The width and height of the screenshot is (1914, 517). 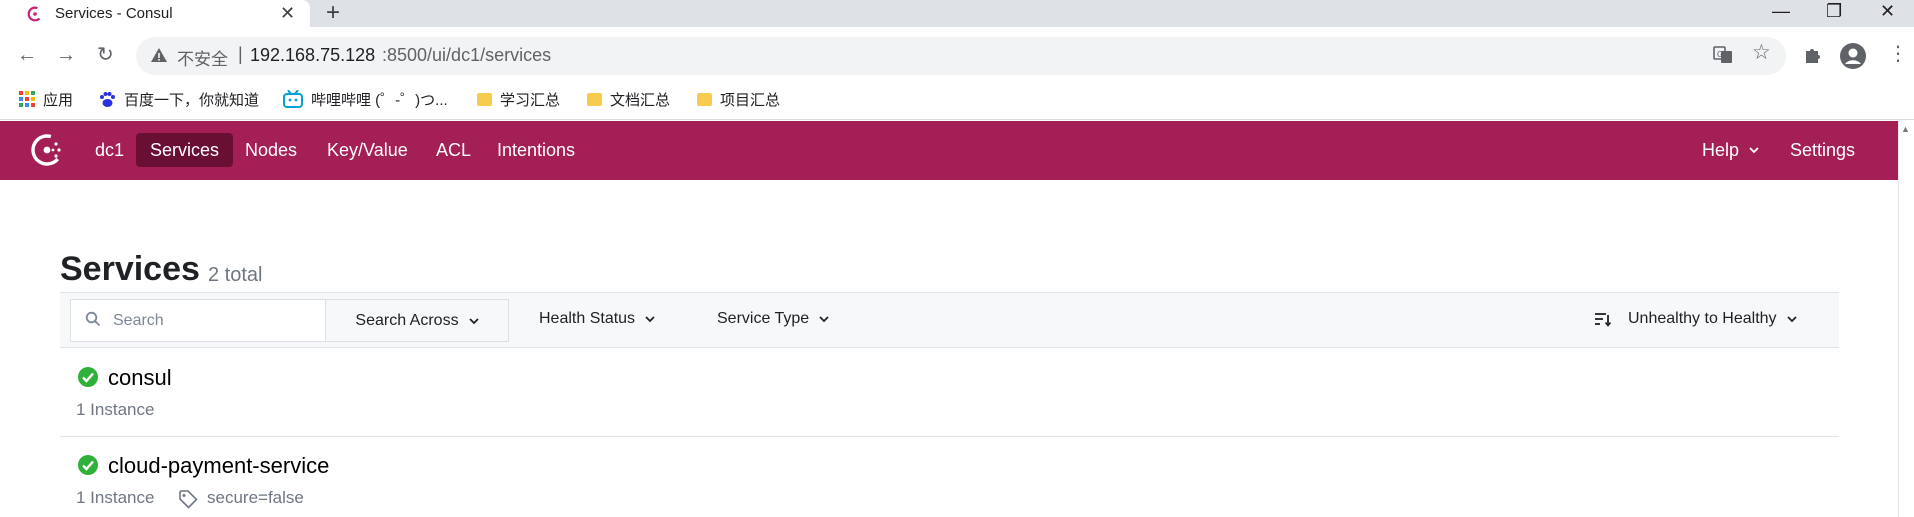 I want to click on scrollbar, so click(x=1906, y=319).